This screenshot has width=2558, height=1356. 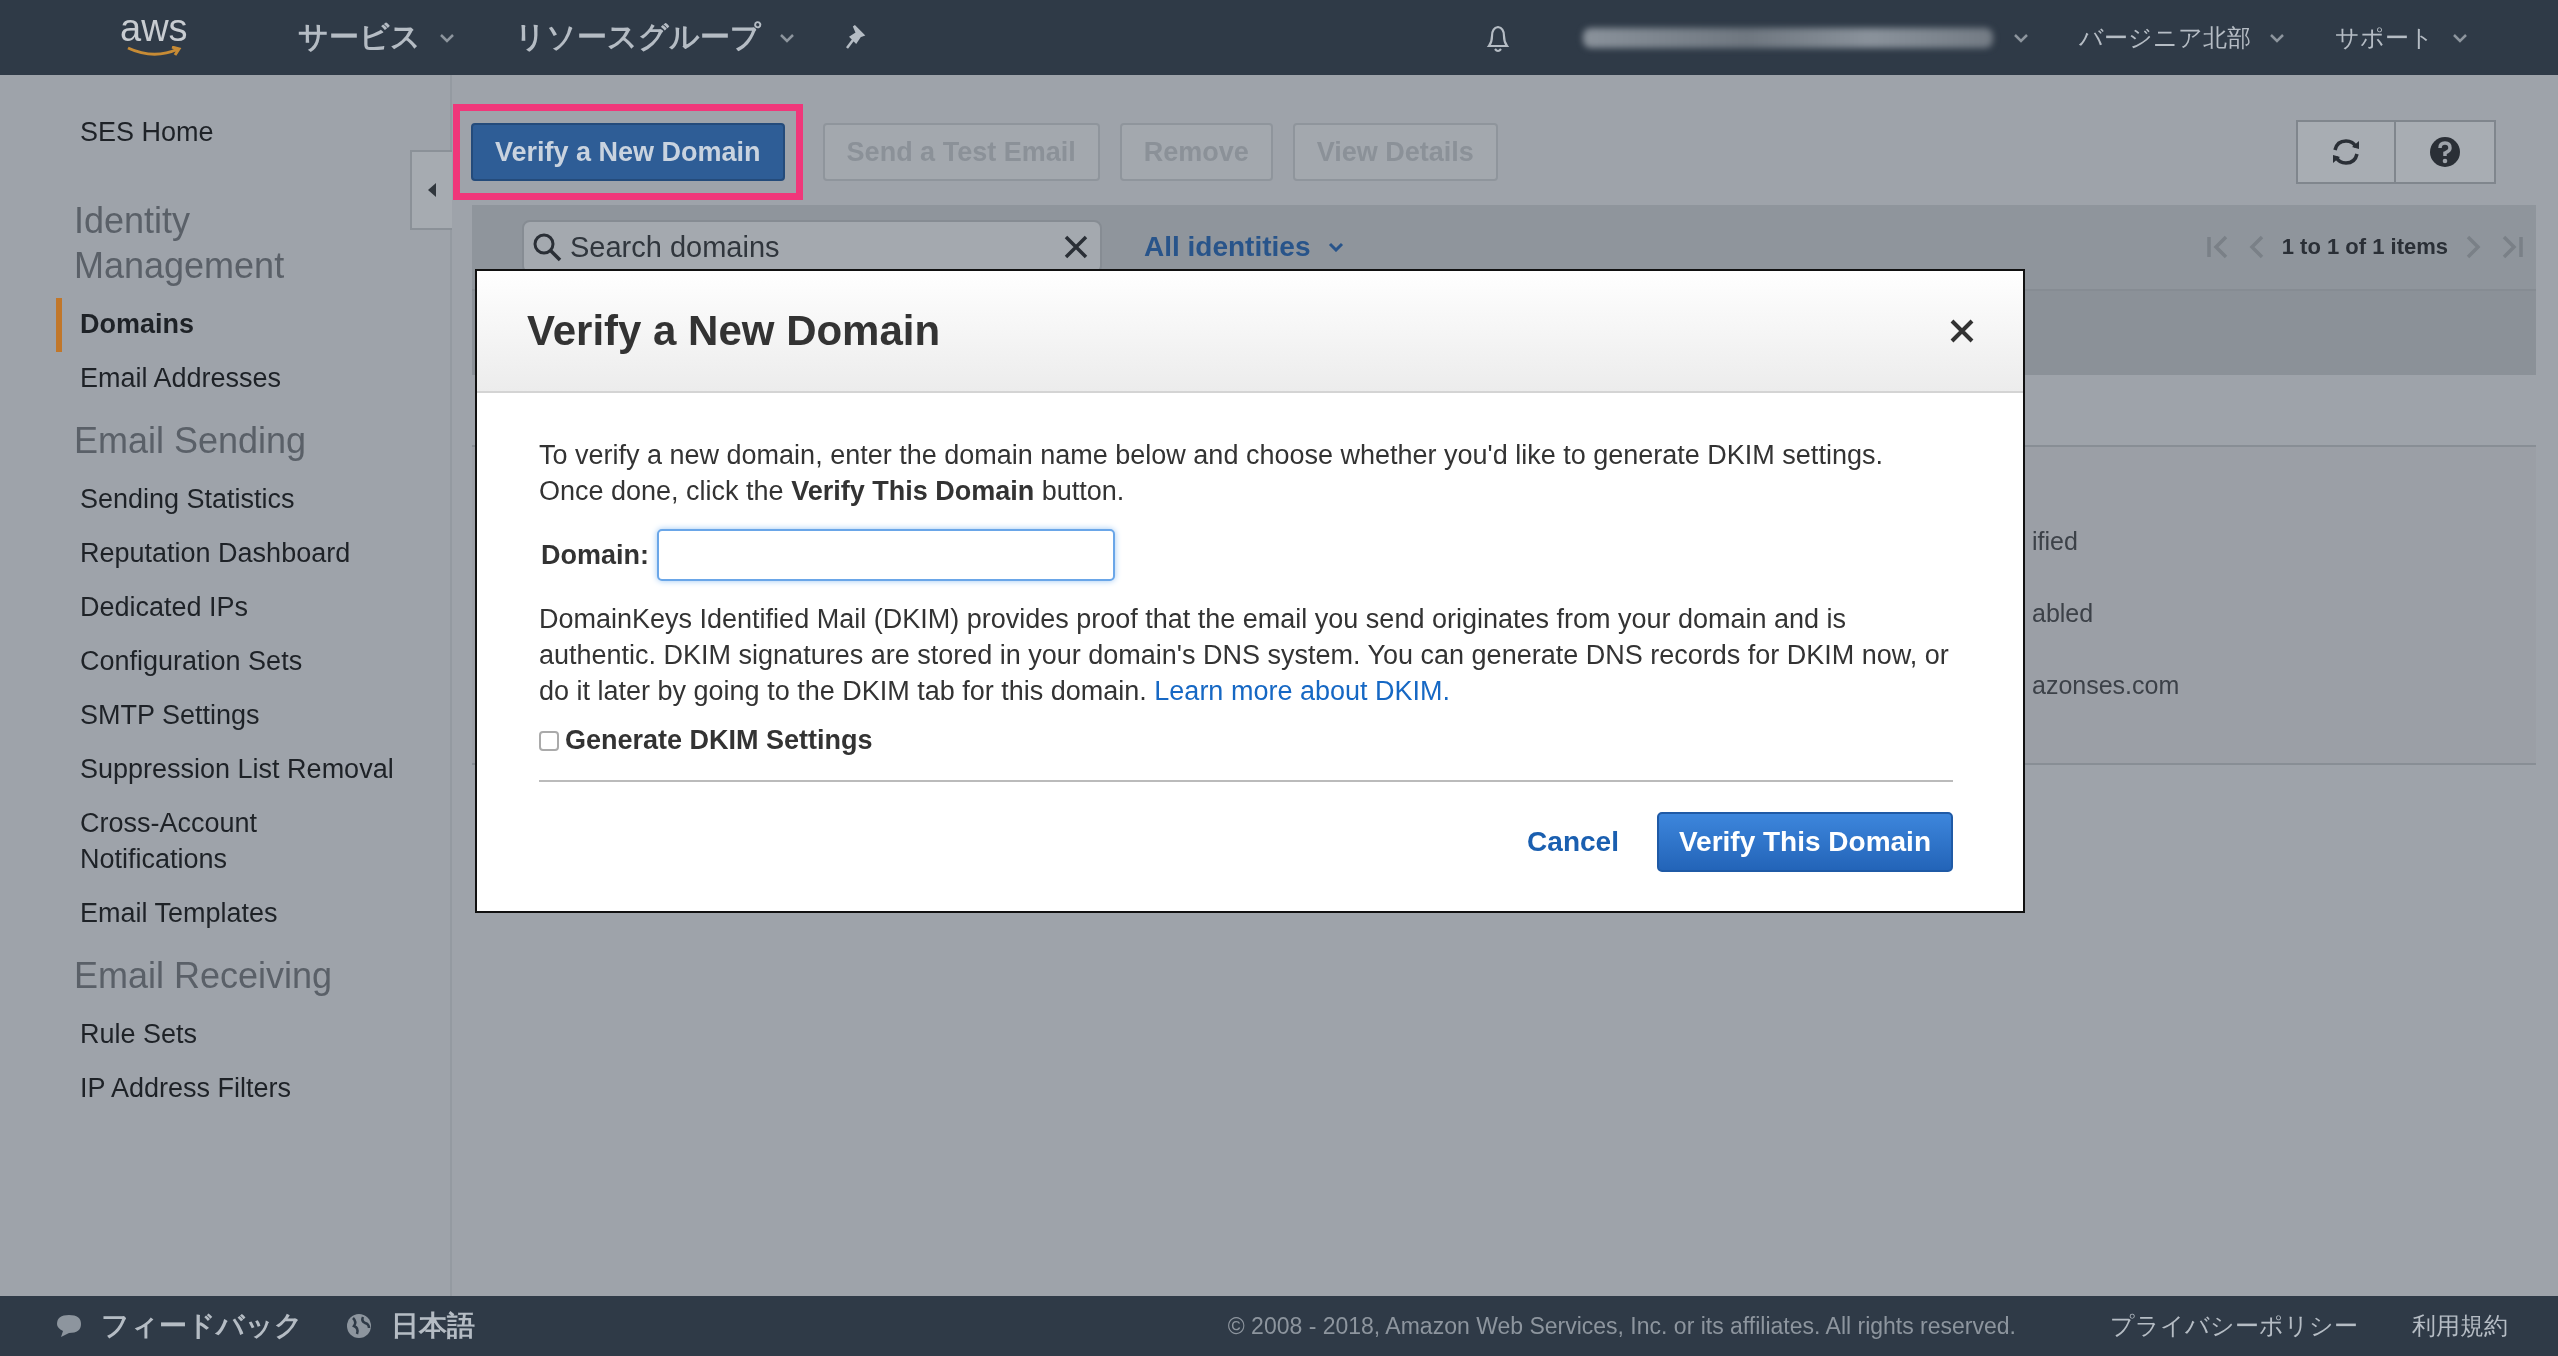 What do you see at coordinates (233, 325) in the screenshot?
I see `sidebar-item: Domains` at bounding box center [233, 325].